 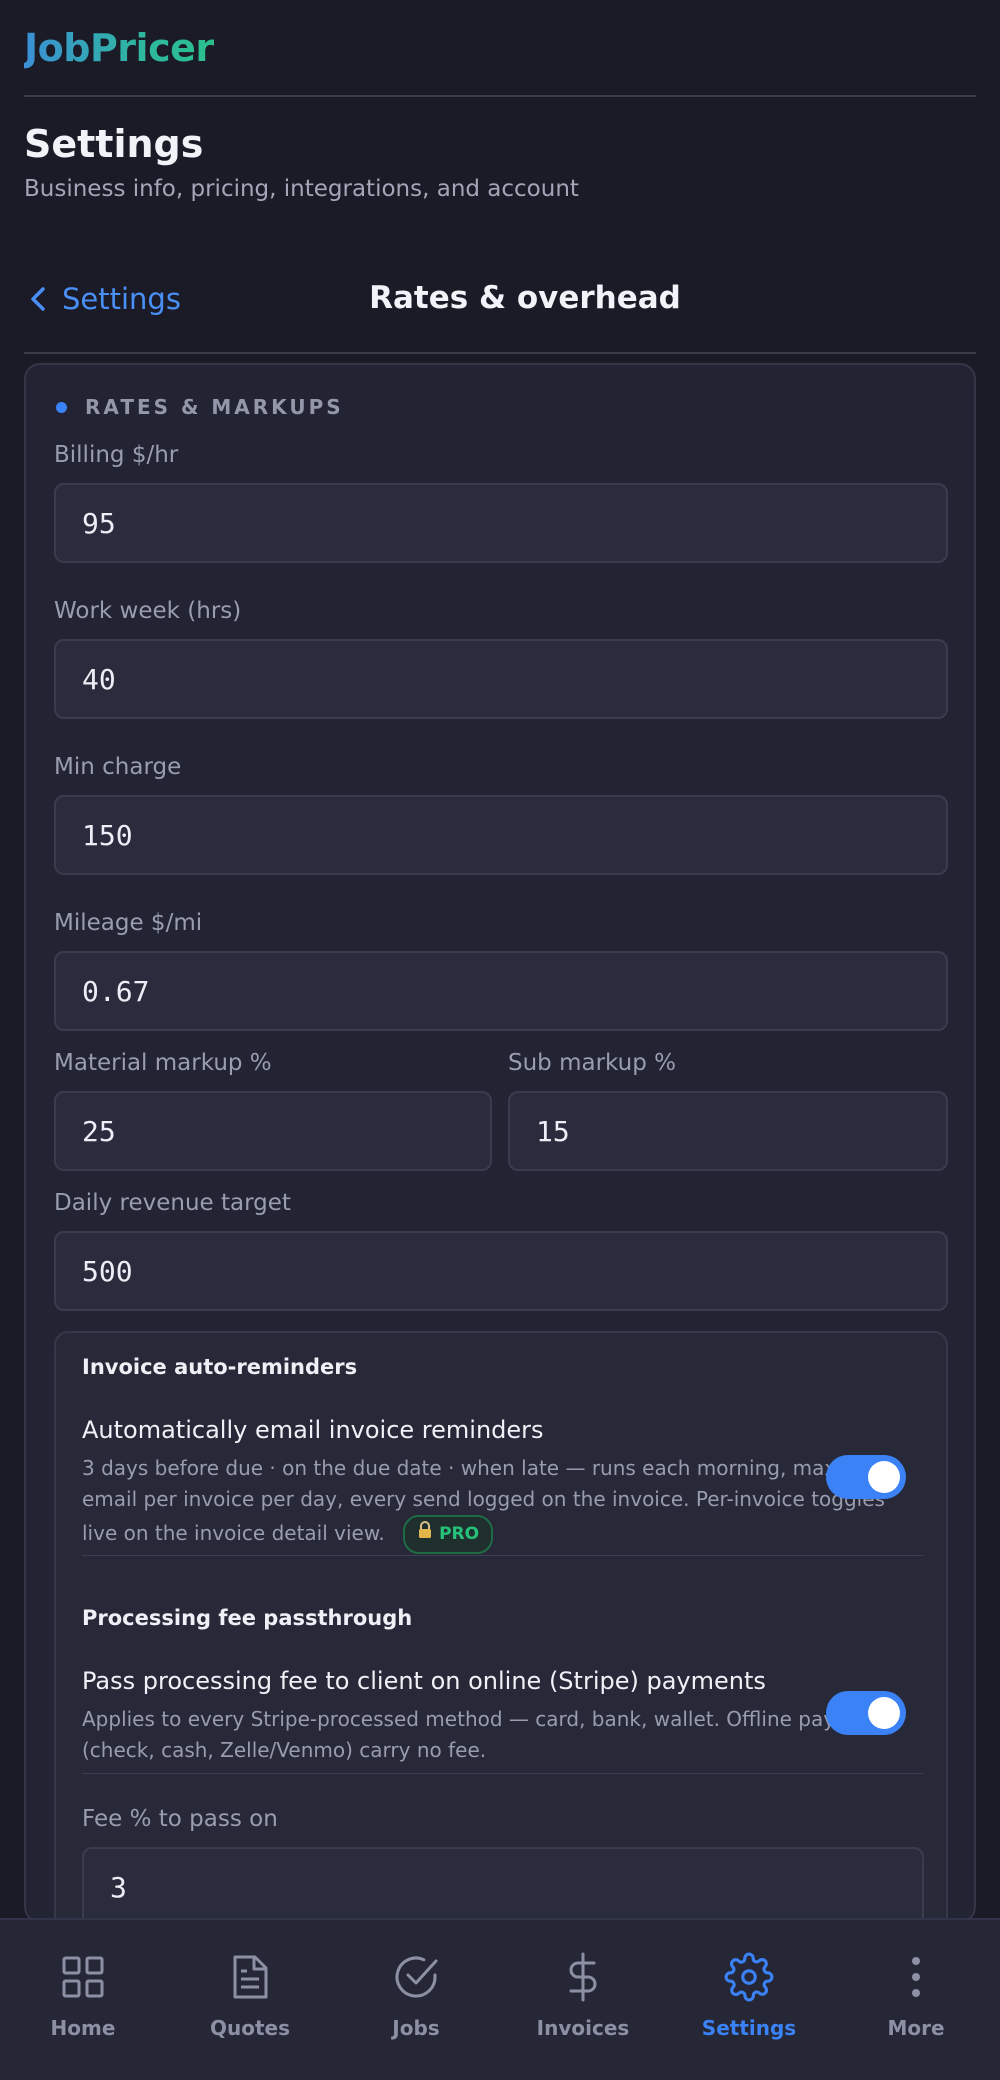 I want to click on nav-home: Home, so click(x=83, y=1996).